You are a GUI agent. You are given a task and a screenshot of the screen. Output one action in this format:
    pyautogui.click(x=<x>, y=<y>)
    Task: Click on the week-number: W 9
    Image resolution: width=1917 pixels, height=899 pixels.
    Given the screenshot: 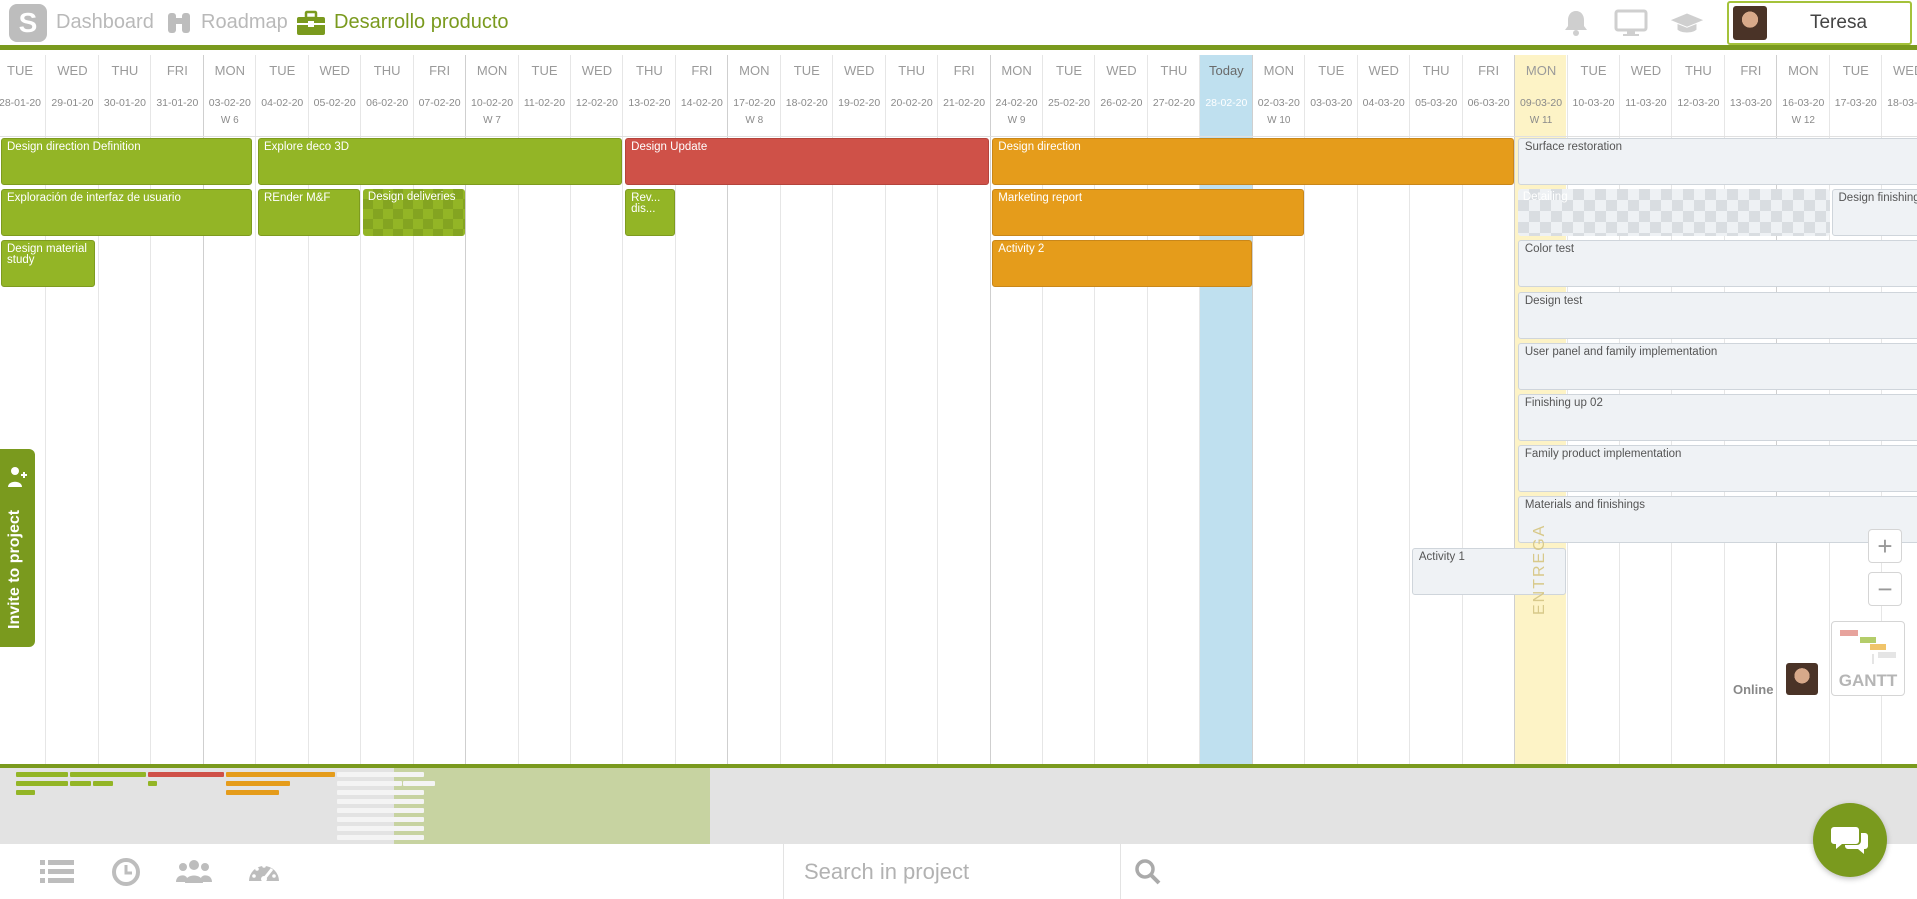 What is the action you would take?
    pyautogui.click(x=1016, y=120)
    